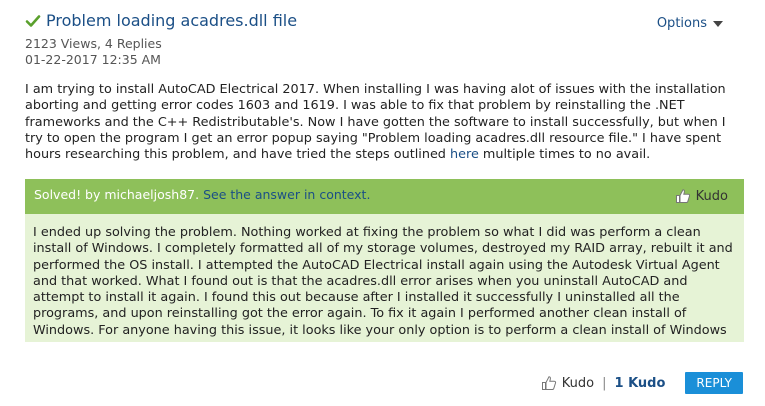 The height and width of the screenshot is (406, 765). Describe the element at coordinates (171, 20) in the screenshot. I see `post-title: Problem loading acadres.dll file` at that location.